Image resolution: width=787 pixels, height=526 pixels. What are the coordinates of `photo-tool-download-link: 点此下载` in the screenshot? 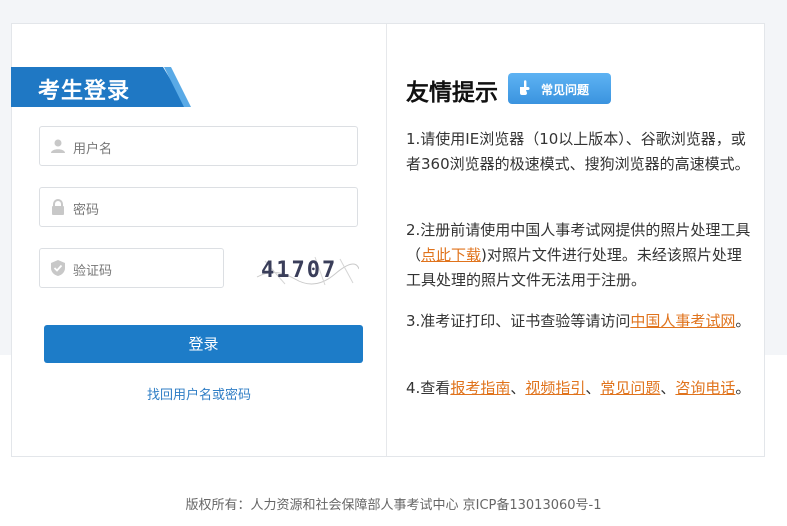 It's located at (451, 255).